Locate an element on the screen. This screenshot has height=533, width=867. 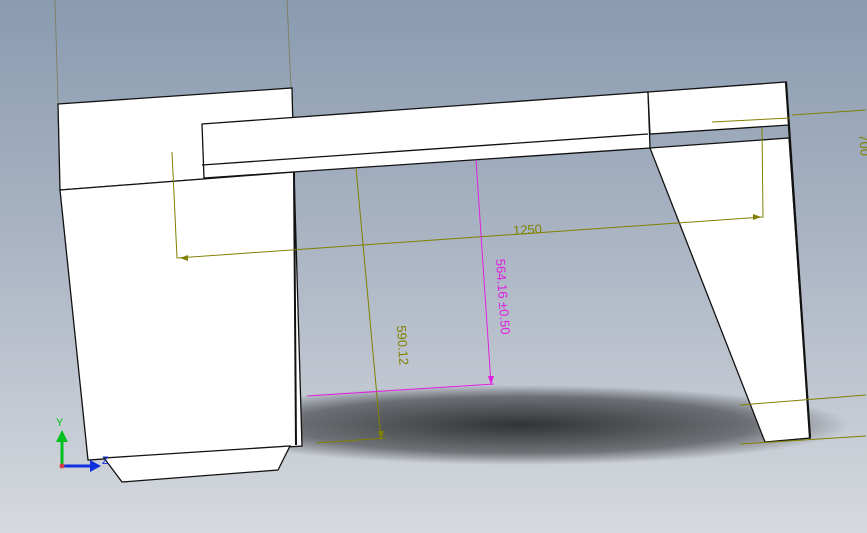
z-axis-arrow is located at coordinates (95, 466).